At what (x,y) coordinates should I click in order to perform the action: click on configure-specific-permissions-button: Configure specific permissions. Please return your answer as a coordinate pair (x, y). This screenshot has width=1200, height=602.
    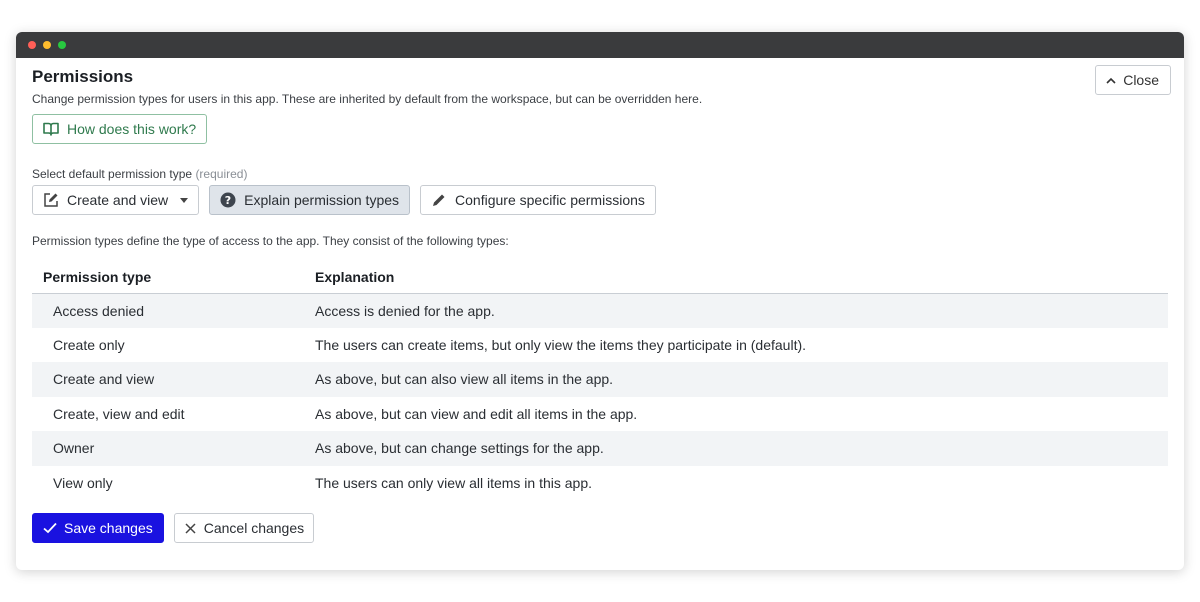
    Looking at the image, I should click on (538, 200).